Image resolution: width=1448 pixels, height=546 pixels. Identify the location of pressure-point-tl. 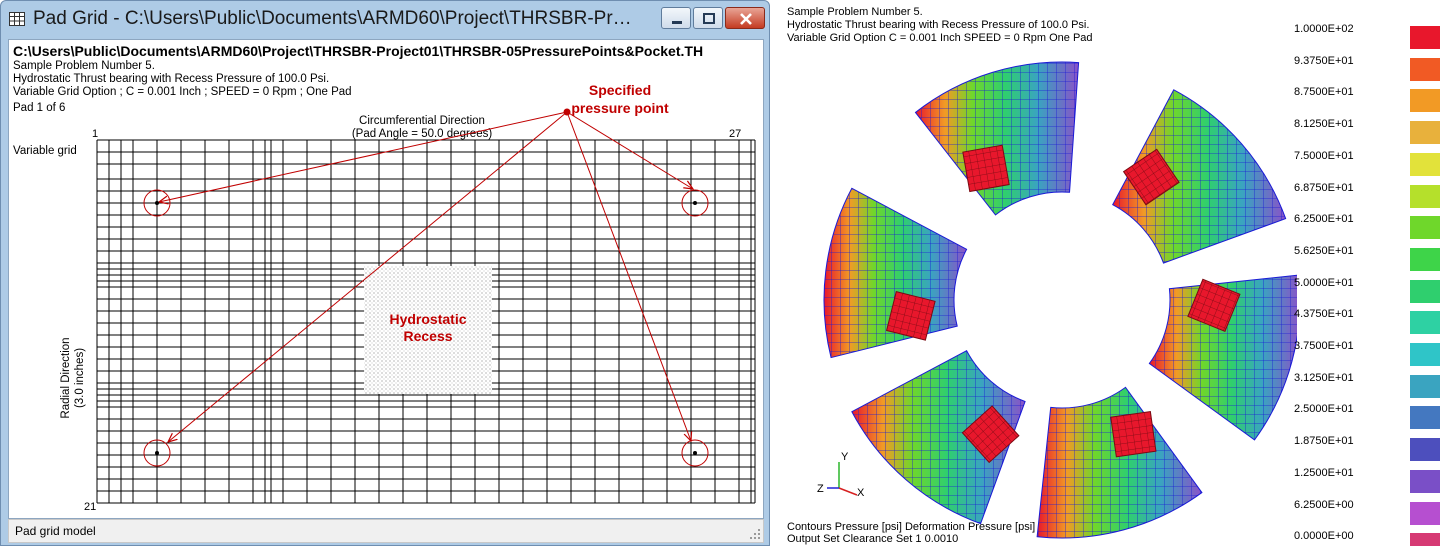
(157, 203).